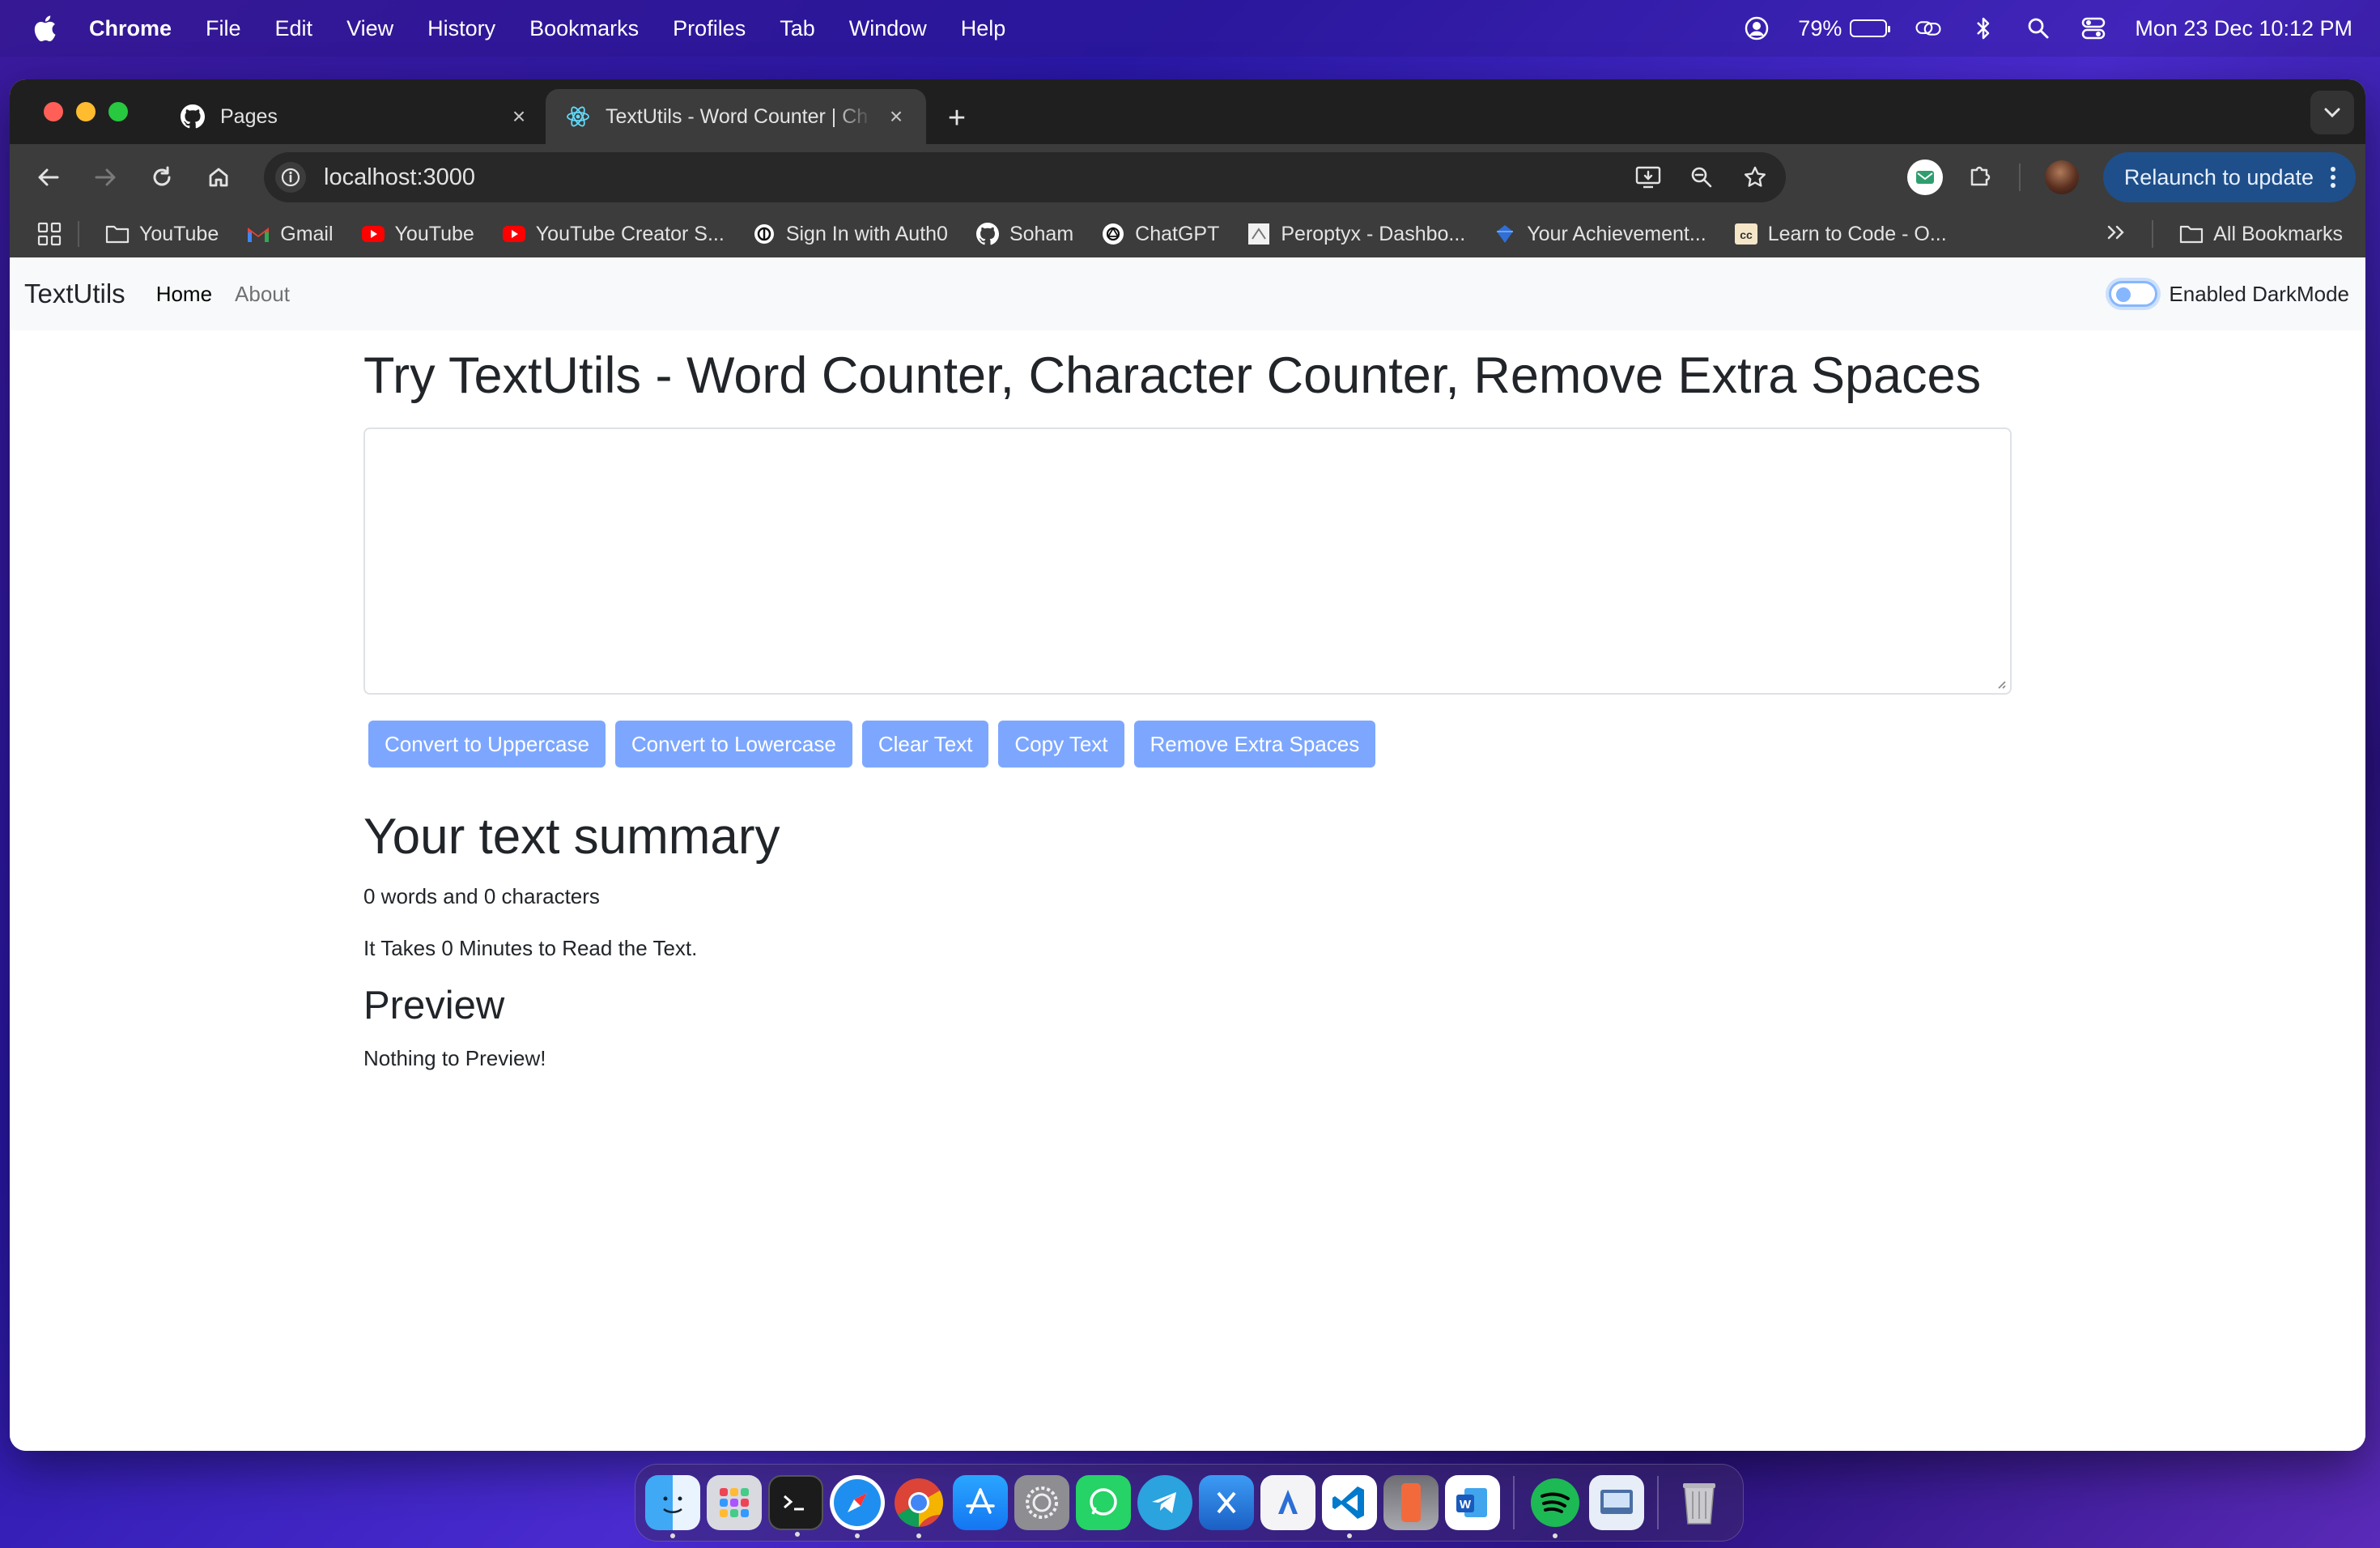 The width and height of the screenshot is (2380, 1548). Describe the element at coordinates (957, 118) in the screenshot. I see `new-tab-button: +` at that location.